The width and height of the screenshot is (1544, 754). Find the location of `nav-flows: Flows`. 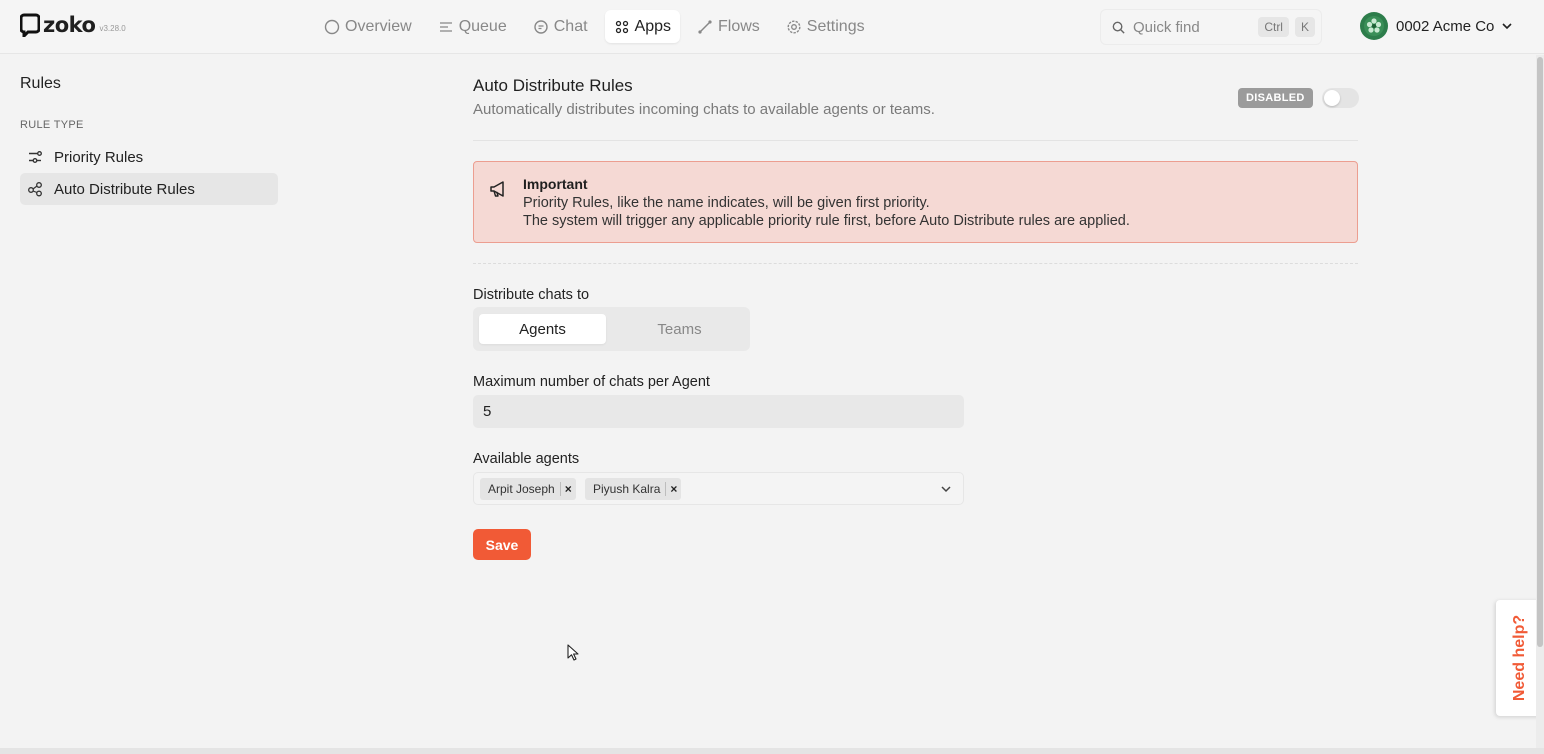

nav-flows: Flows is located at coordinates (728, 26).